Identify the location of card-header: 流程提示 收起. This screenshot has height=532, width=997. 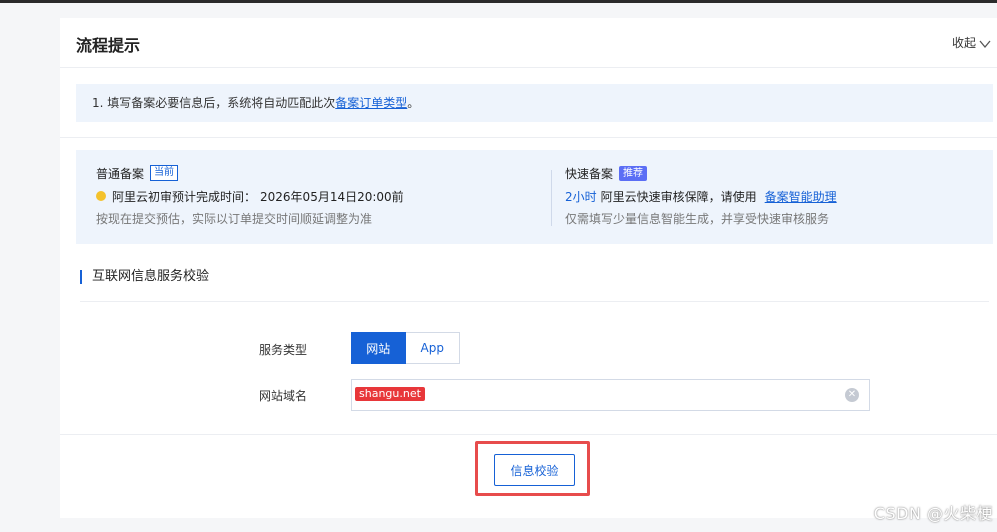
(528, 43).